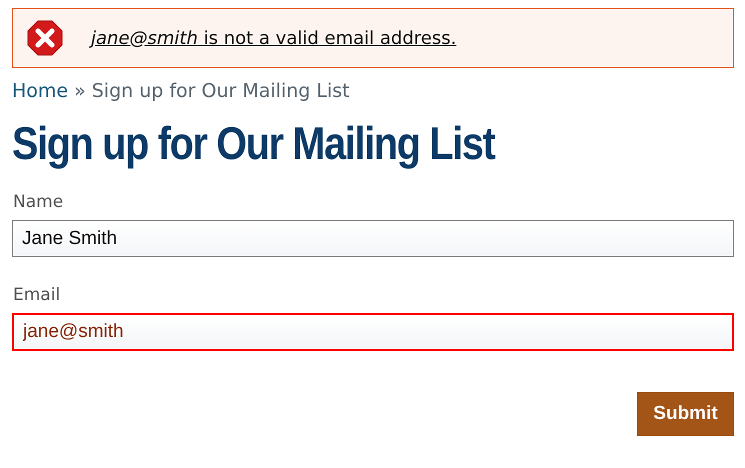  Describe the element at coordinates (254, 143) in the screenshot. I see `page-title: Sign up for Our Mailing List` at that location.